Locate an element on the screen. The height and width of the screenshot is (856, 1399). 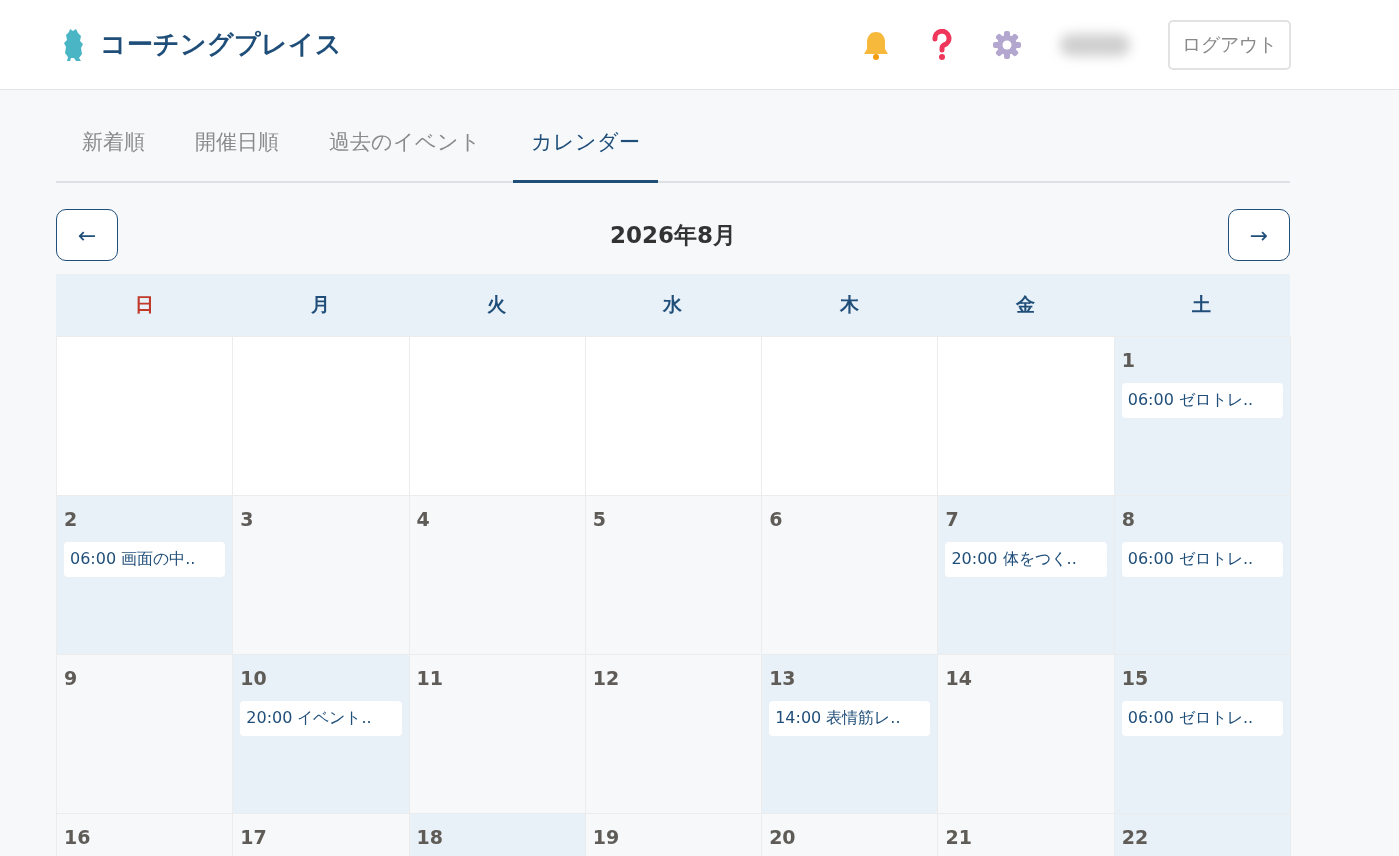
event-chip: 20:00 イベント.. is located at coordinates (321, 718).